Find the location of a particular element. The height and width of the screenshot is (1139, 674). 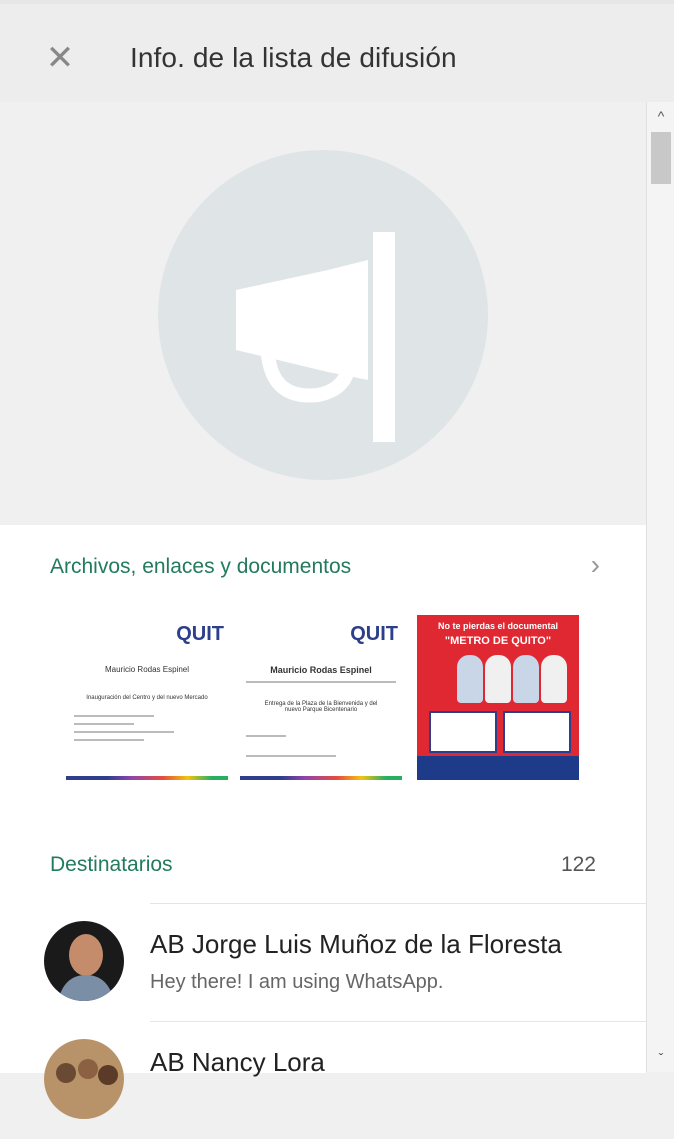

chevron-up-icon: ^ is located at coordinates (660, 118).